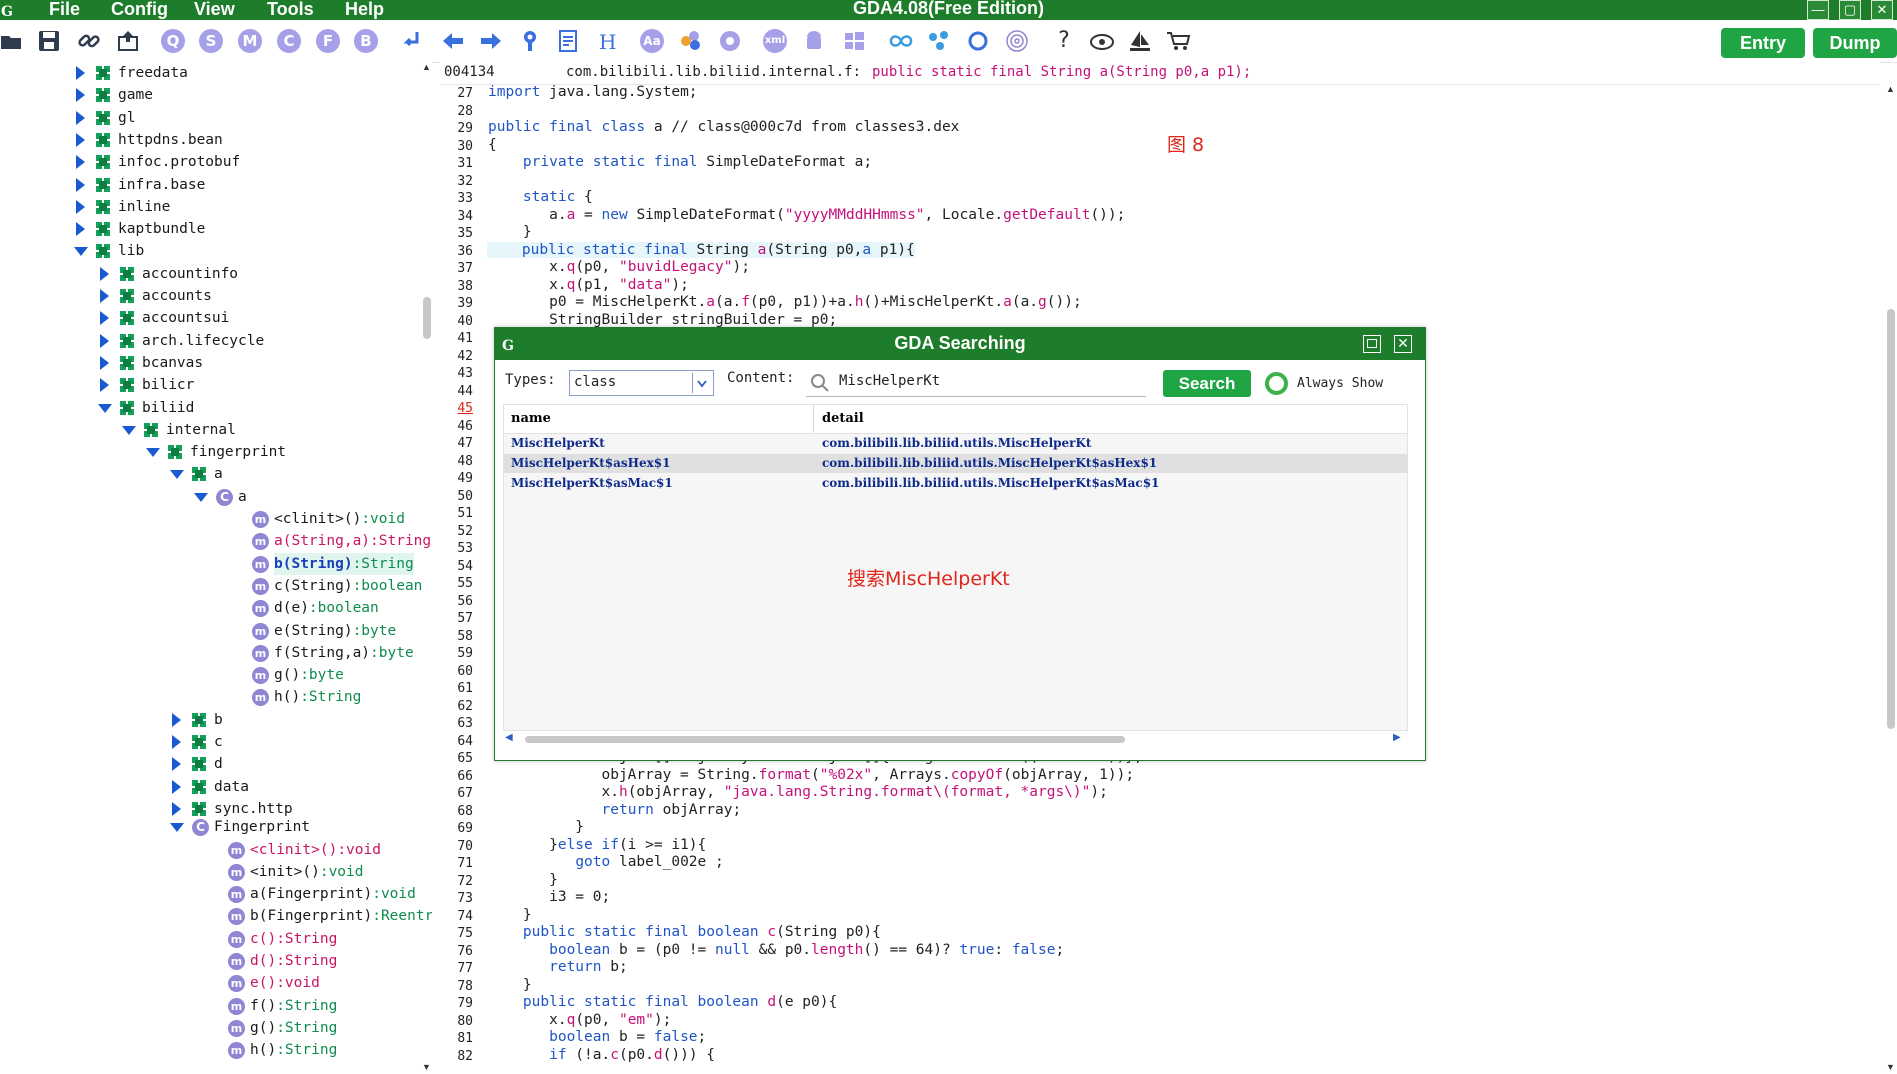 The image size is (1897, 1074). Describe the element at coordinates (210, 1006) in the screenshot. I see `tree-method-item: m f():String` at that location.